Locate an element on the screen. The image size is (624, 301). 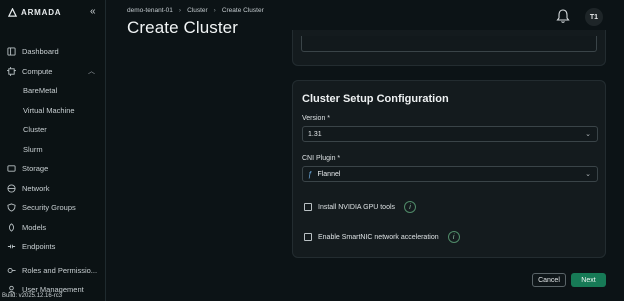
sidebar-item-label: Endpoints is located at coordinates (39, 247).